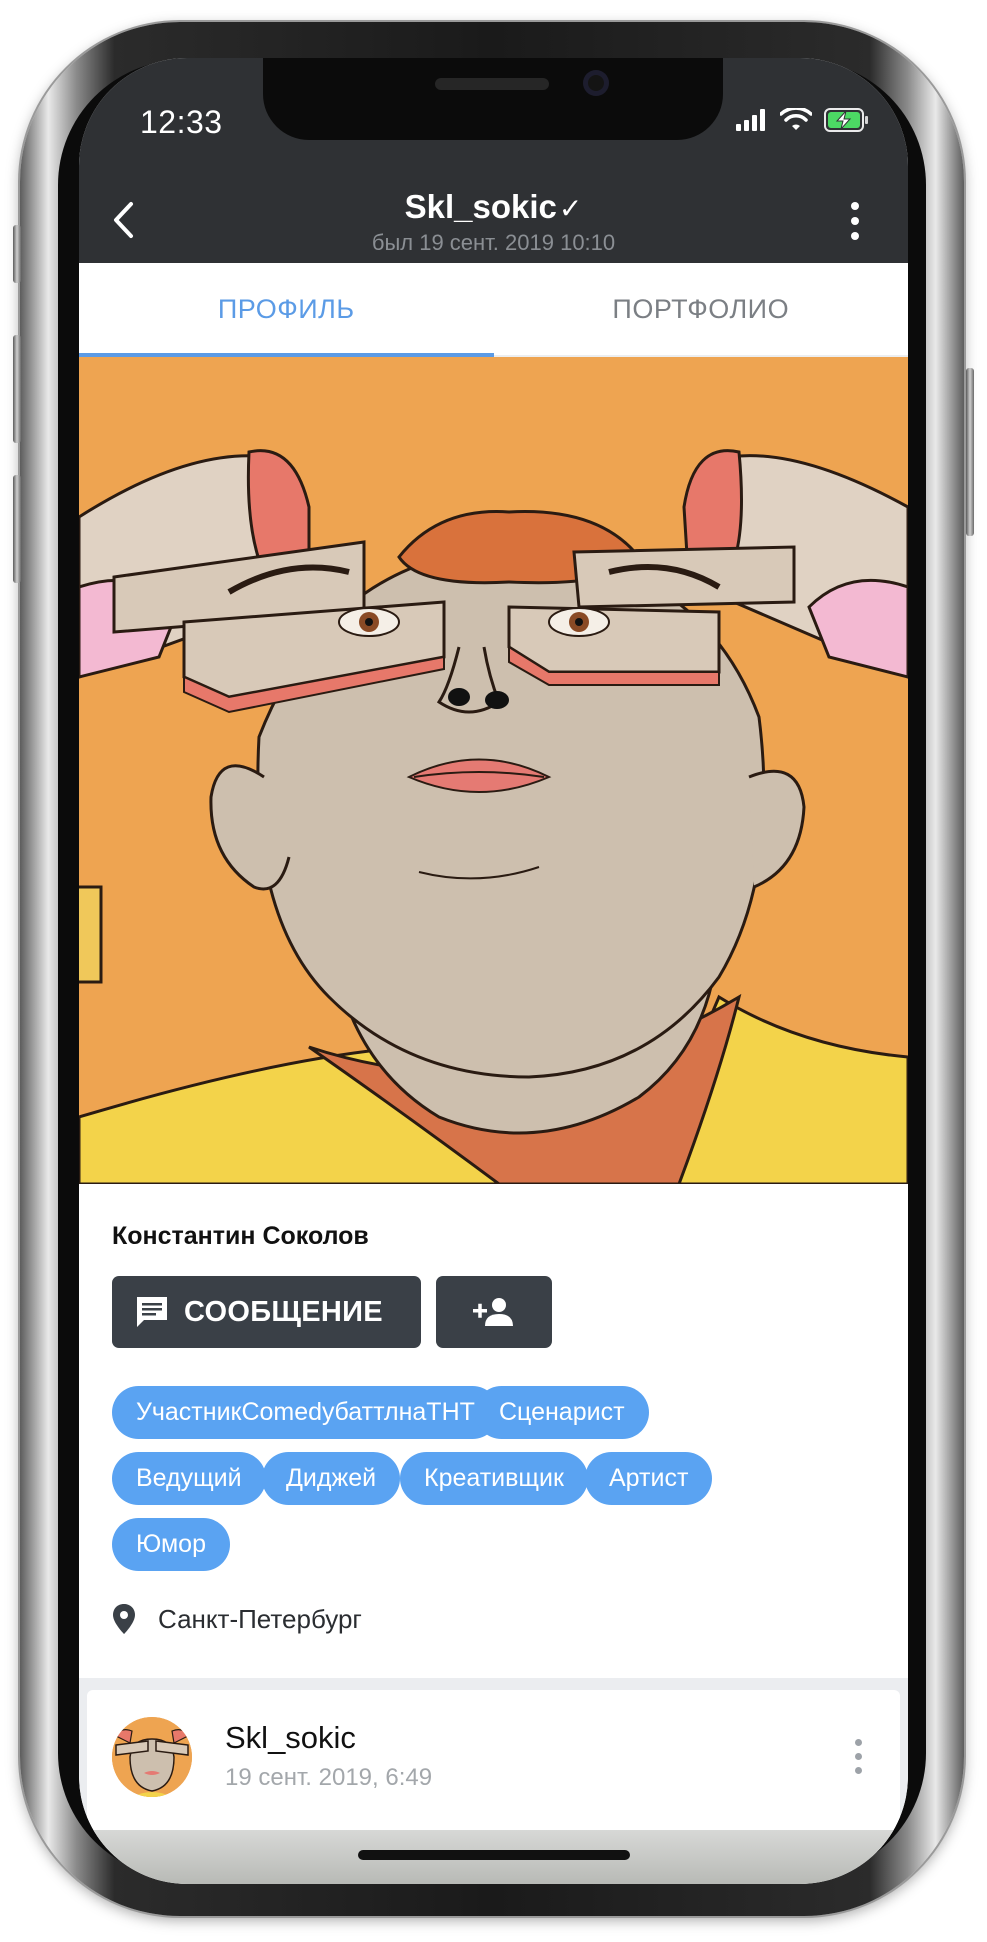 The height and width of the screenshot is (1942, 987). What do you see at coordinates (290, 1738) in the screenshot?
I see `post-author: Skl_sokic` at bounding box center [290, 1738].